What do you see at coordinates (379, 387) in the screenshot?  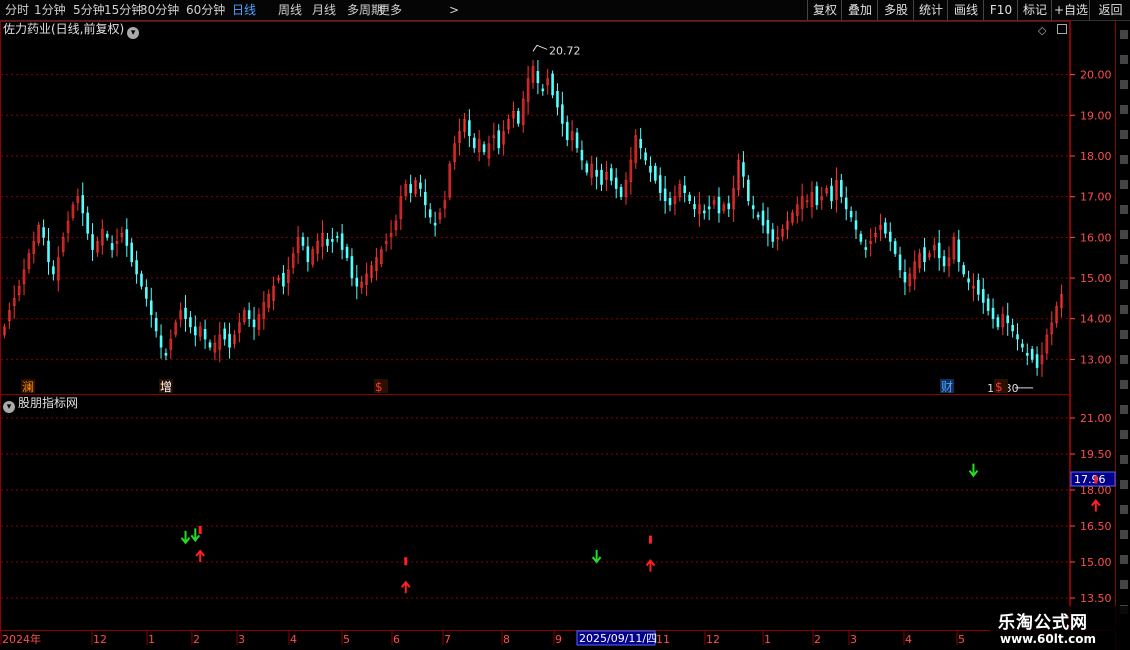 I see `event-marker: $` at bounding box center [379, 387].